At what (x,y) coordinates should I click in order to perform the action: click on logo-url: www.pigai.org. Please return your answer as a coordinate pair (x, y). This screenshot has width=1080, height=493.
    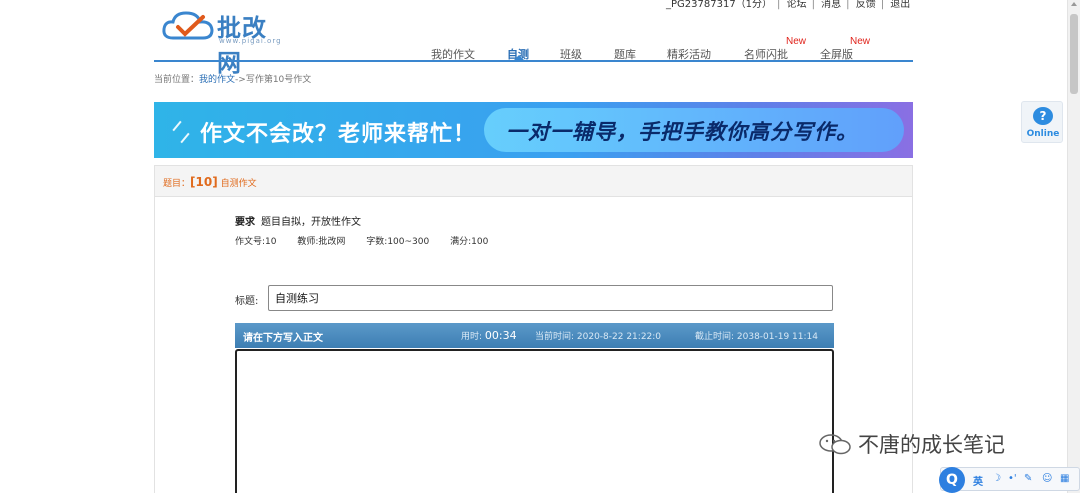
    Looking at the image, I should click on (250, 41).